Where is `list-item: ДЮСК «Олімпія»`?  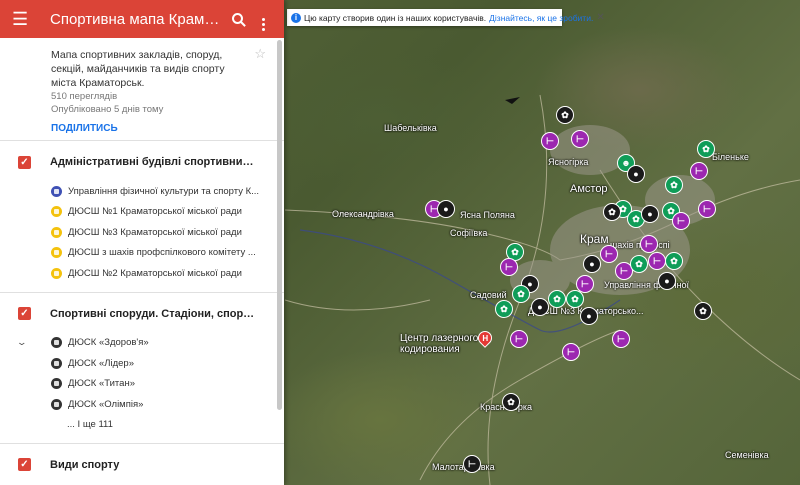 list-item: ДЮСК «Олімпія» is located at coordinates (142, 404).